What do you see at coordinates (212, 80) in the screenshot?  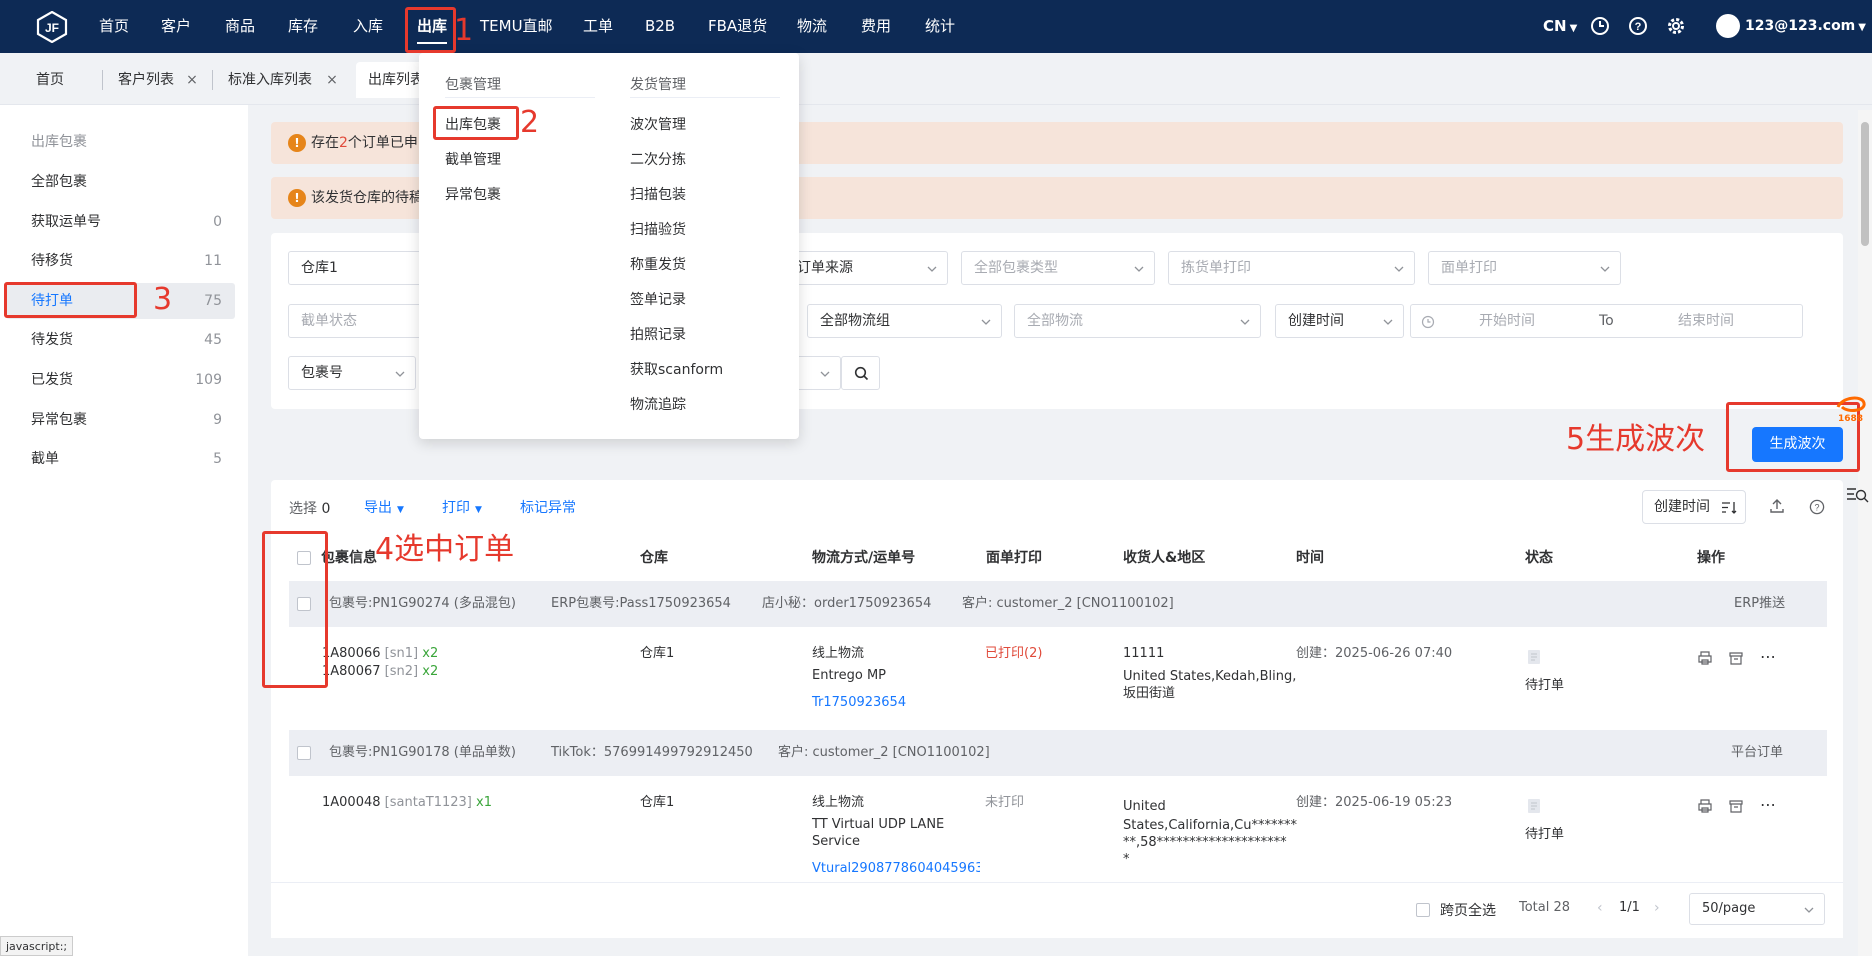 I see `tab-divider` at bounding box center [212, 80].